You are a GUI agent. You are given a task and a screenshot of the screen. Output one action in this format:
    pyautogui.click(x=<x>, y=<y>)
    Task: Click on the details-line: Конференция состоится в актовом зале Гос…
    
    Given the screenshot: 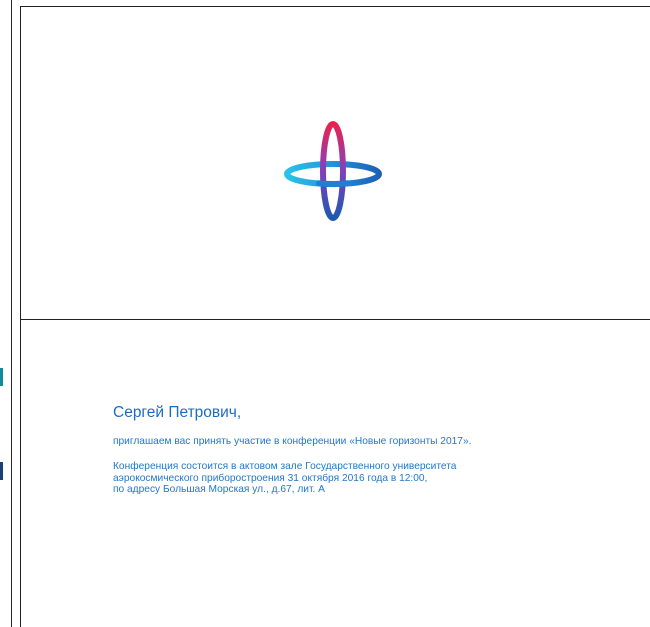 What is the action you would take?
    pyautogui.click(x=285, y=466)
    